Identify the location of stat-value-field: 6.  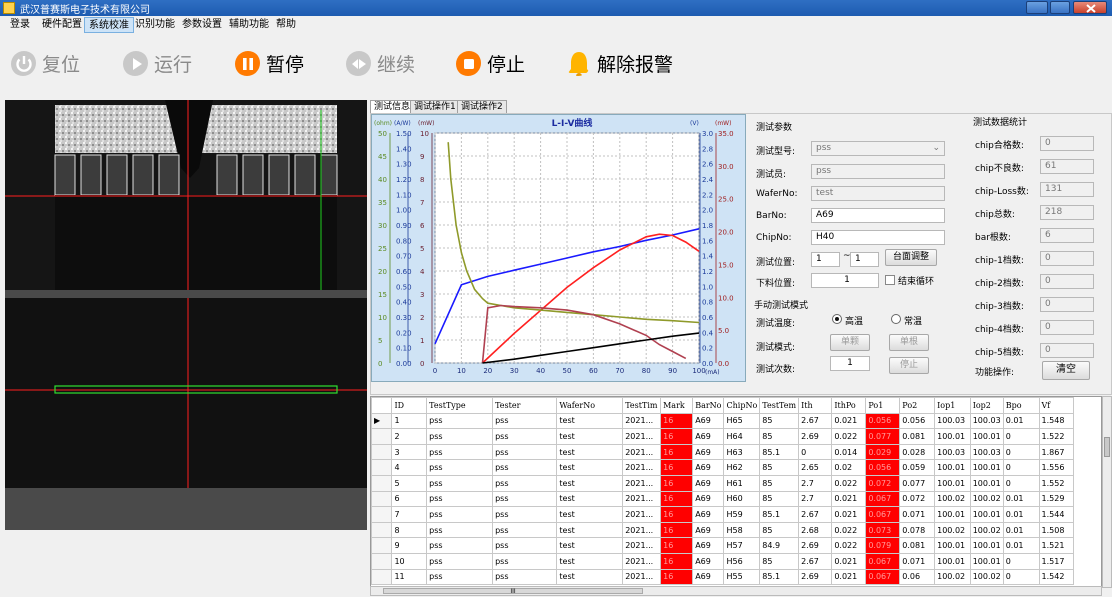
(1067, 235).